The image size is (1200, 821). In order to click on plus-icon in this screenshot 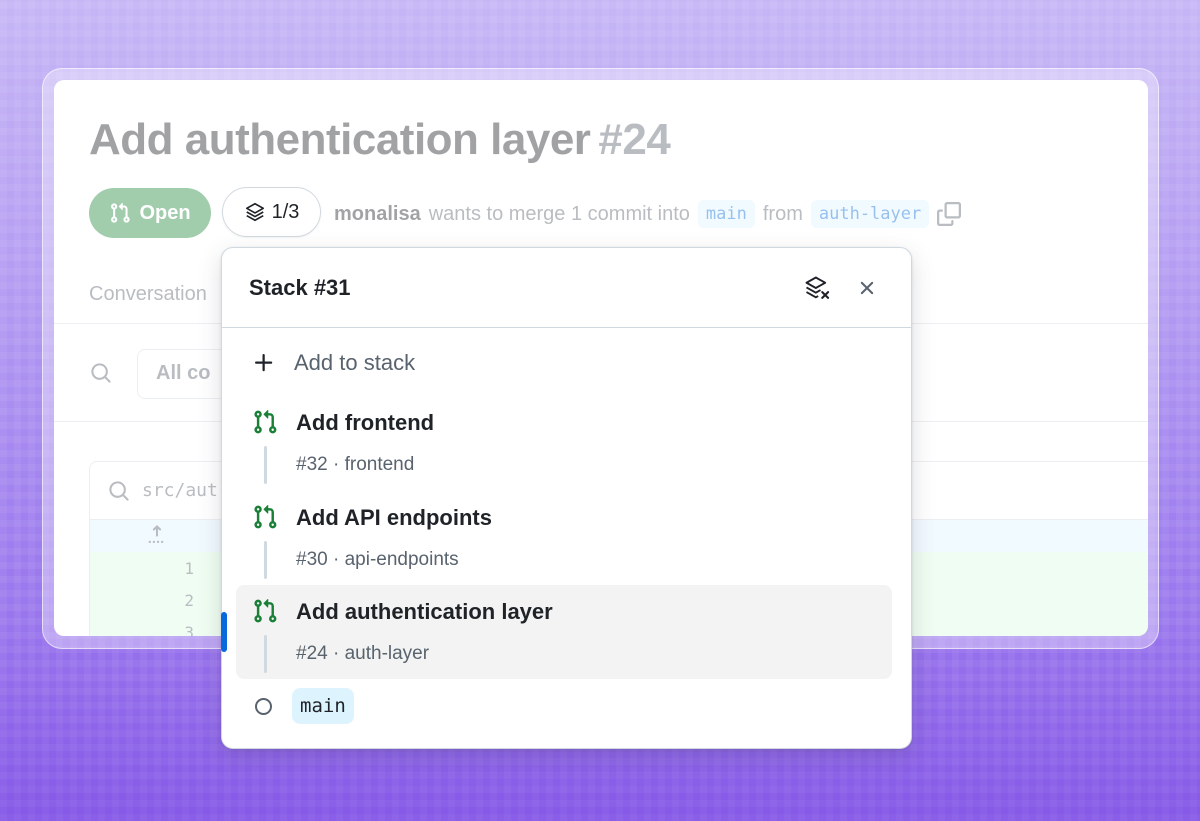, I will do `click(264, 363)`.